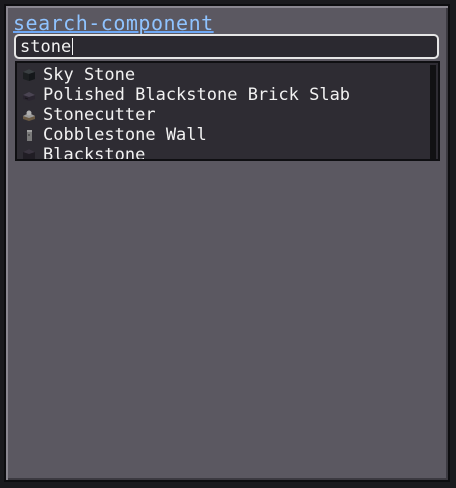 Image resolution: width=456 pixels, height=488 pixels. What do you see at coordinates (222, 135) in the screenshot?
I see `list-item: Cobblestone Wall` at bounding box center [222, 135].